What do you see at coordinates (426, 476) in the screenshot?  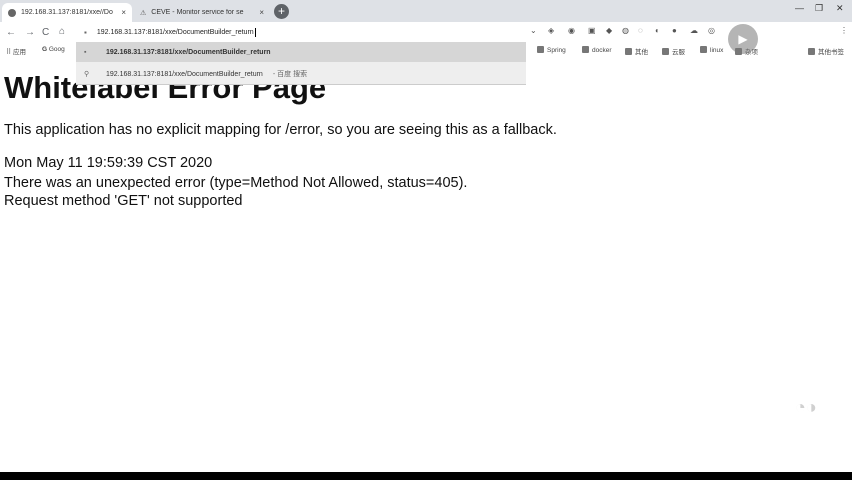 I see `taskbar-strip` at bounding box center [426, 476].